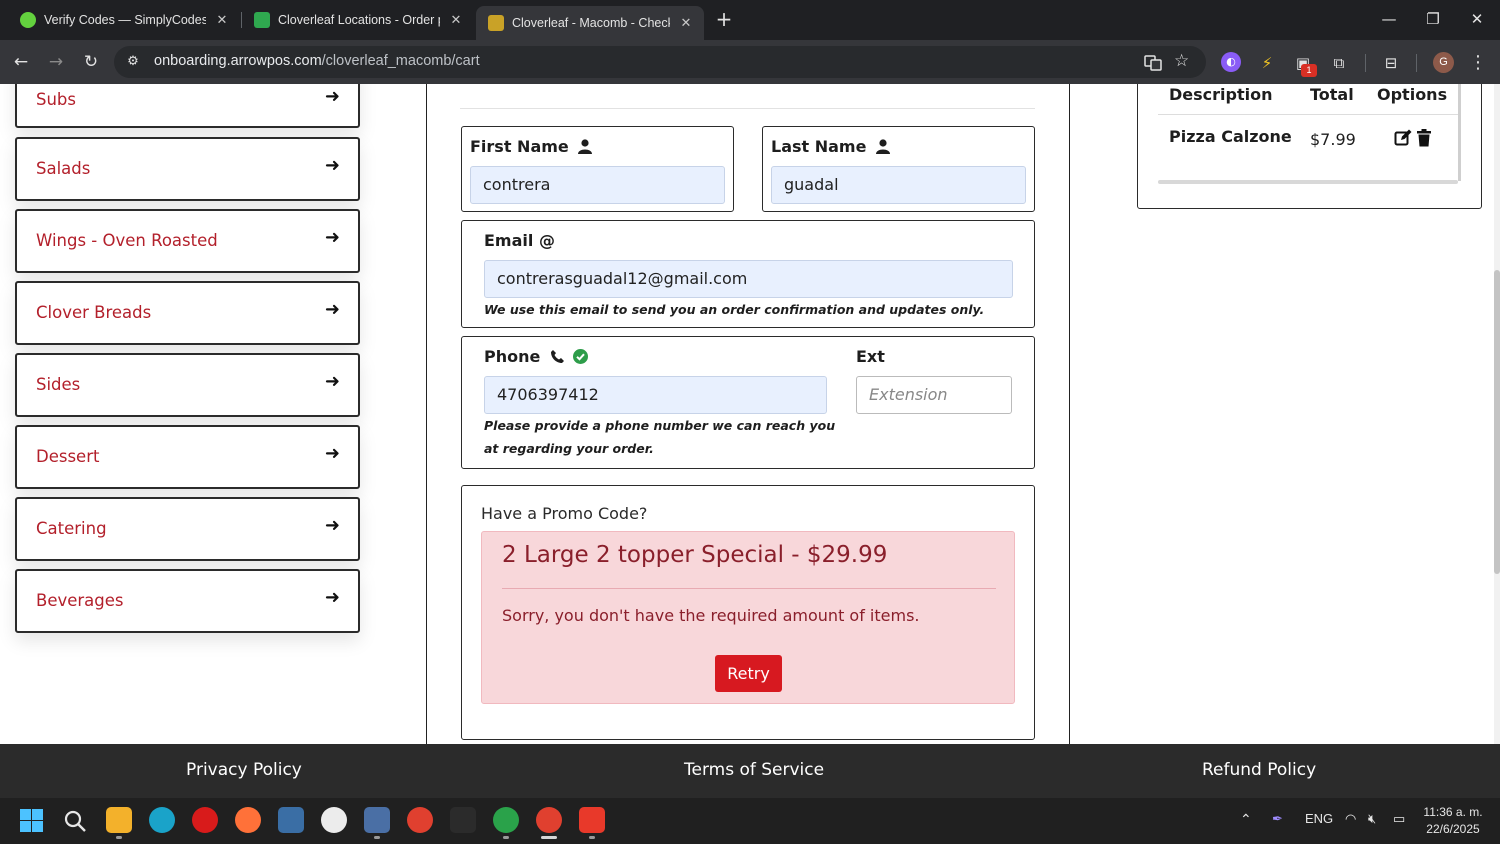 The width and height of the screenshot is (1500, 844). I want to click on system-clock: 11:36 a. m. 22/6/2025, so click(1453, 821).